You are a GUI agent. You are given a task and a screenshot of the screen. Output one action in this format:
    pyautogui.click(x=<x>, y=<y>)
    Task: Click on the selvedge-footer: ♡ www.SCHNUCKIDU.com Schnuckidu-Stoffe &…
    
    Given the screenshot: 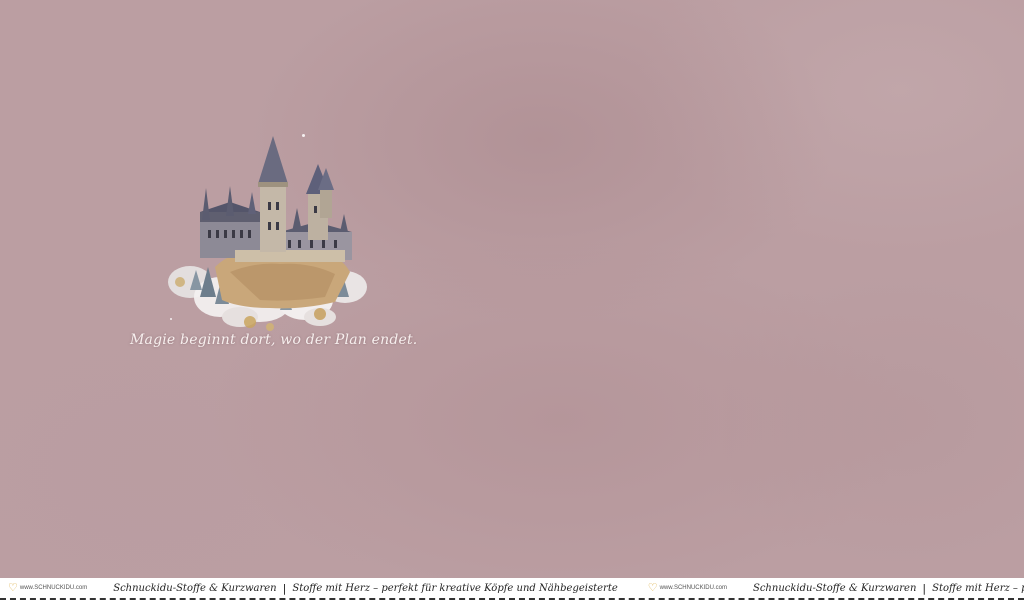 What is the action you would take?
    pyautogui.click(x=512, y=589)
    